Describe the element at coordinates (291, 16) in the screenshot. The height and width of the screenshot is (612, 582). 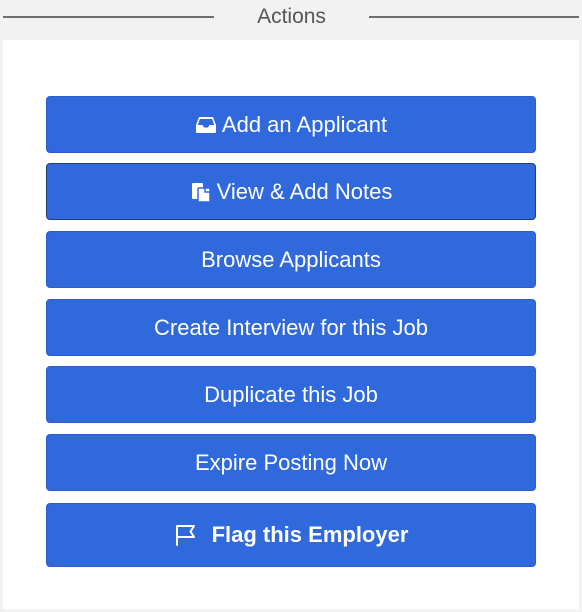
I see `actions-title: Actions` at that location.